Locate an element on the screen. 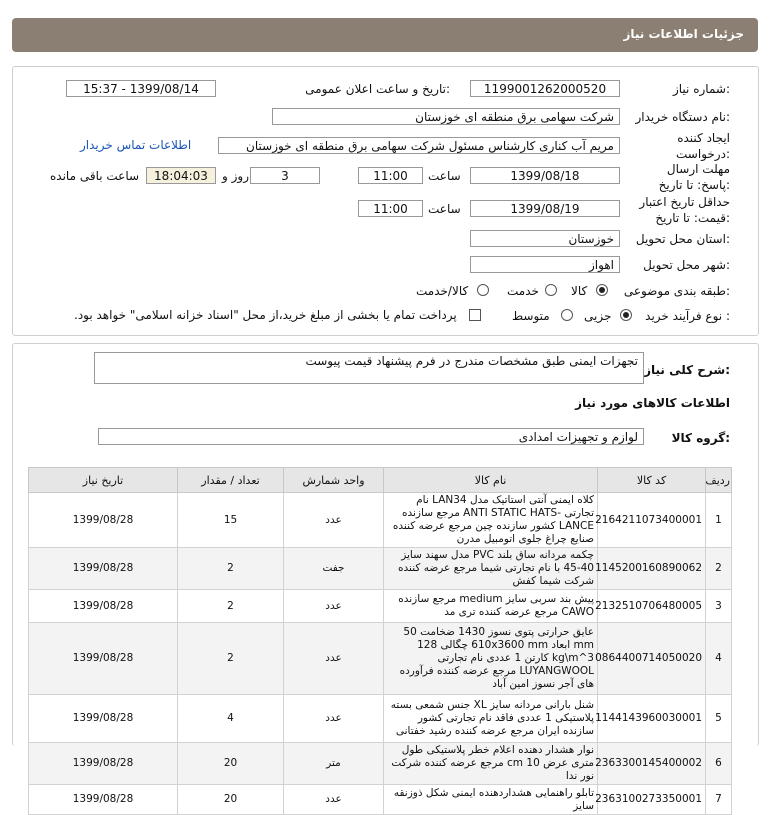 The height and width of the screenshot is (815, 770). row-number: 4 is located at coordinates (718, 658).